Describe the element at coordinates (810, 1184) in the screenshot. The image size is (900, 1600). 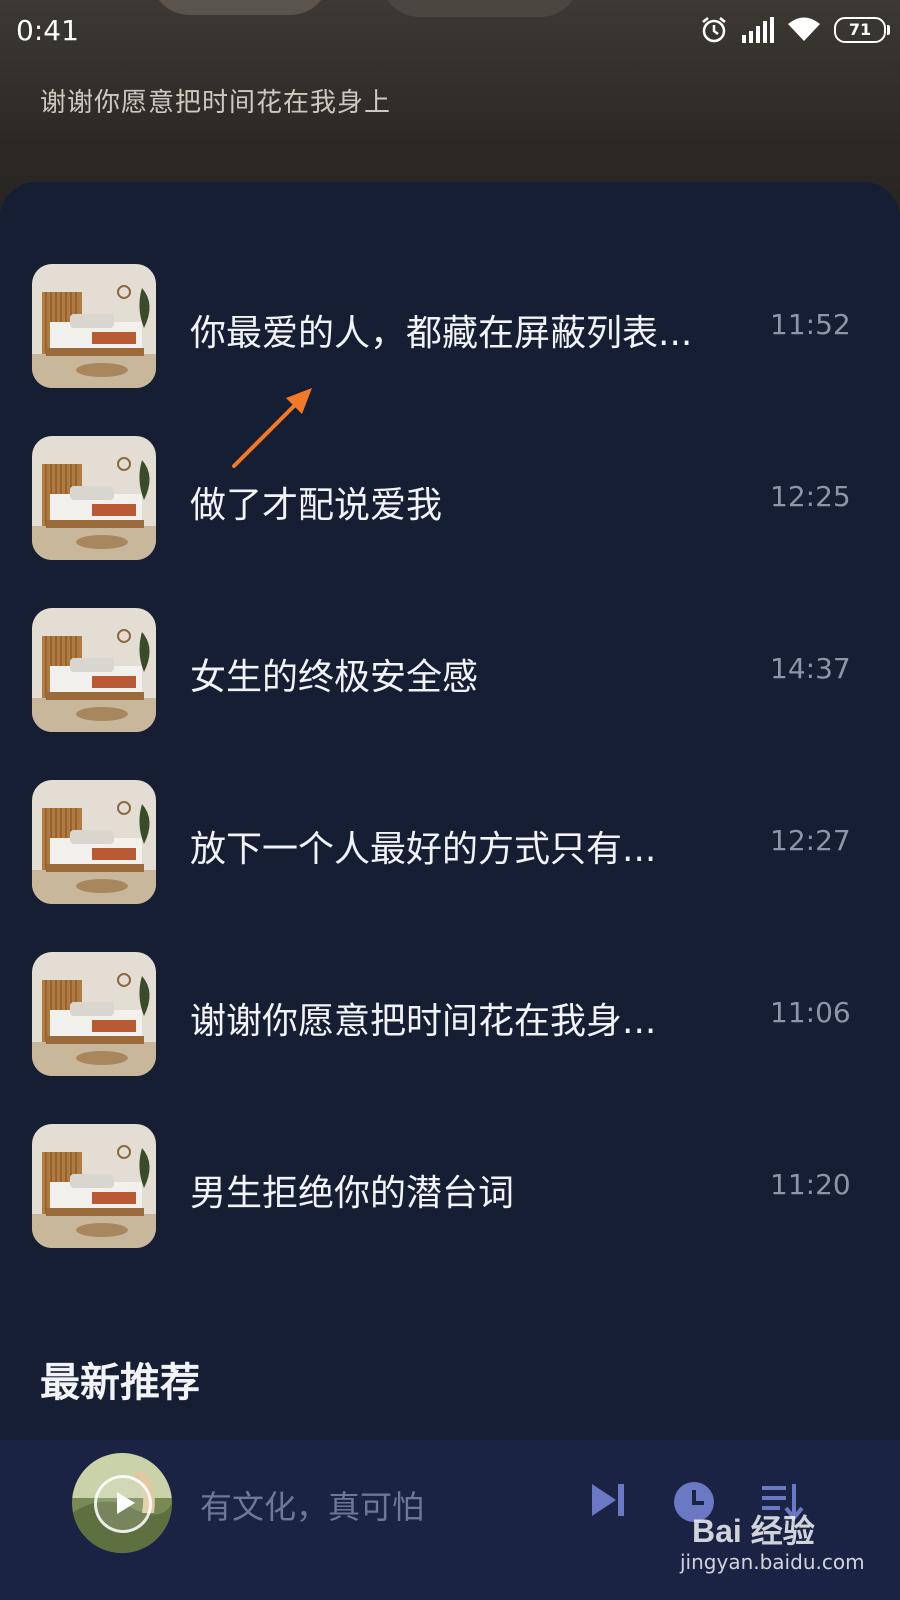
I see `episode-duration: 11:20` at that location.